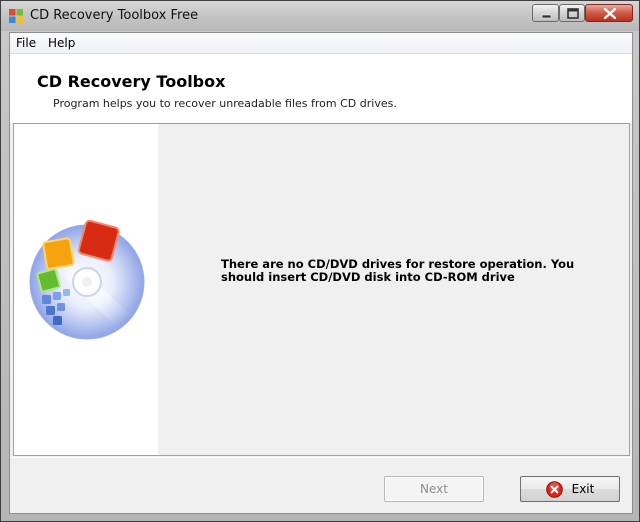 Image resolution: width=640 pixels, height=522 pixels. Describe the element at coordinates (570, 489) in the screenshot. I see `exit-button: Exit` at that location.